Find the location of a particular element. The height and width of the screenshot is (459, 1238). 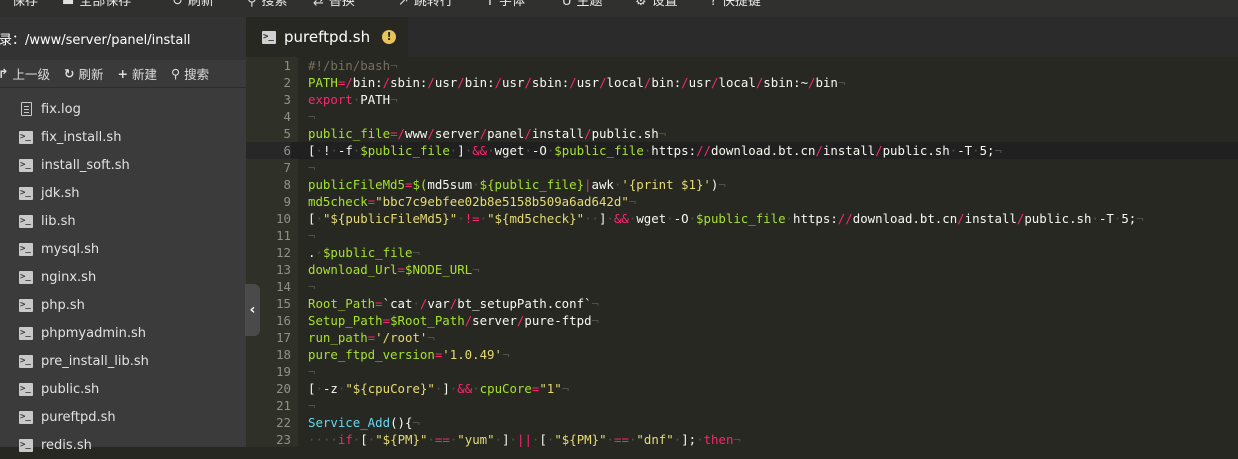

toolbar-gear-button: ⚙ 设置 is located at coordinates (656, 5).